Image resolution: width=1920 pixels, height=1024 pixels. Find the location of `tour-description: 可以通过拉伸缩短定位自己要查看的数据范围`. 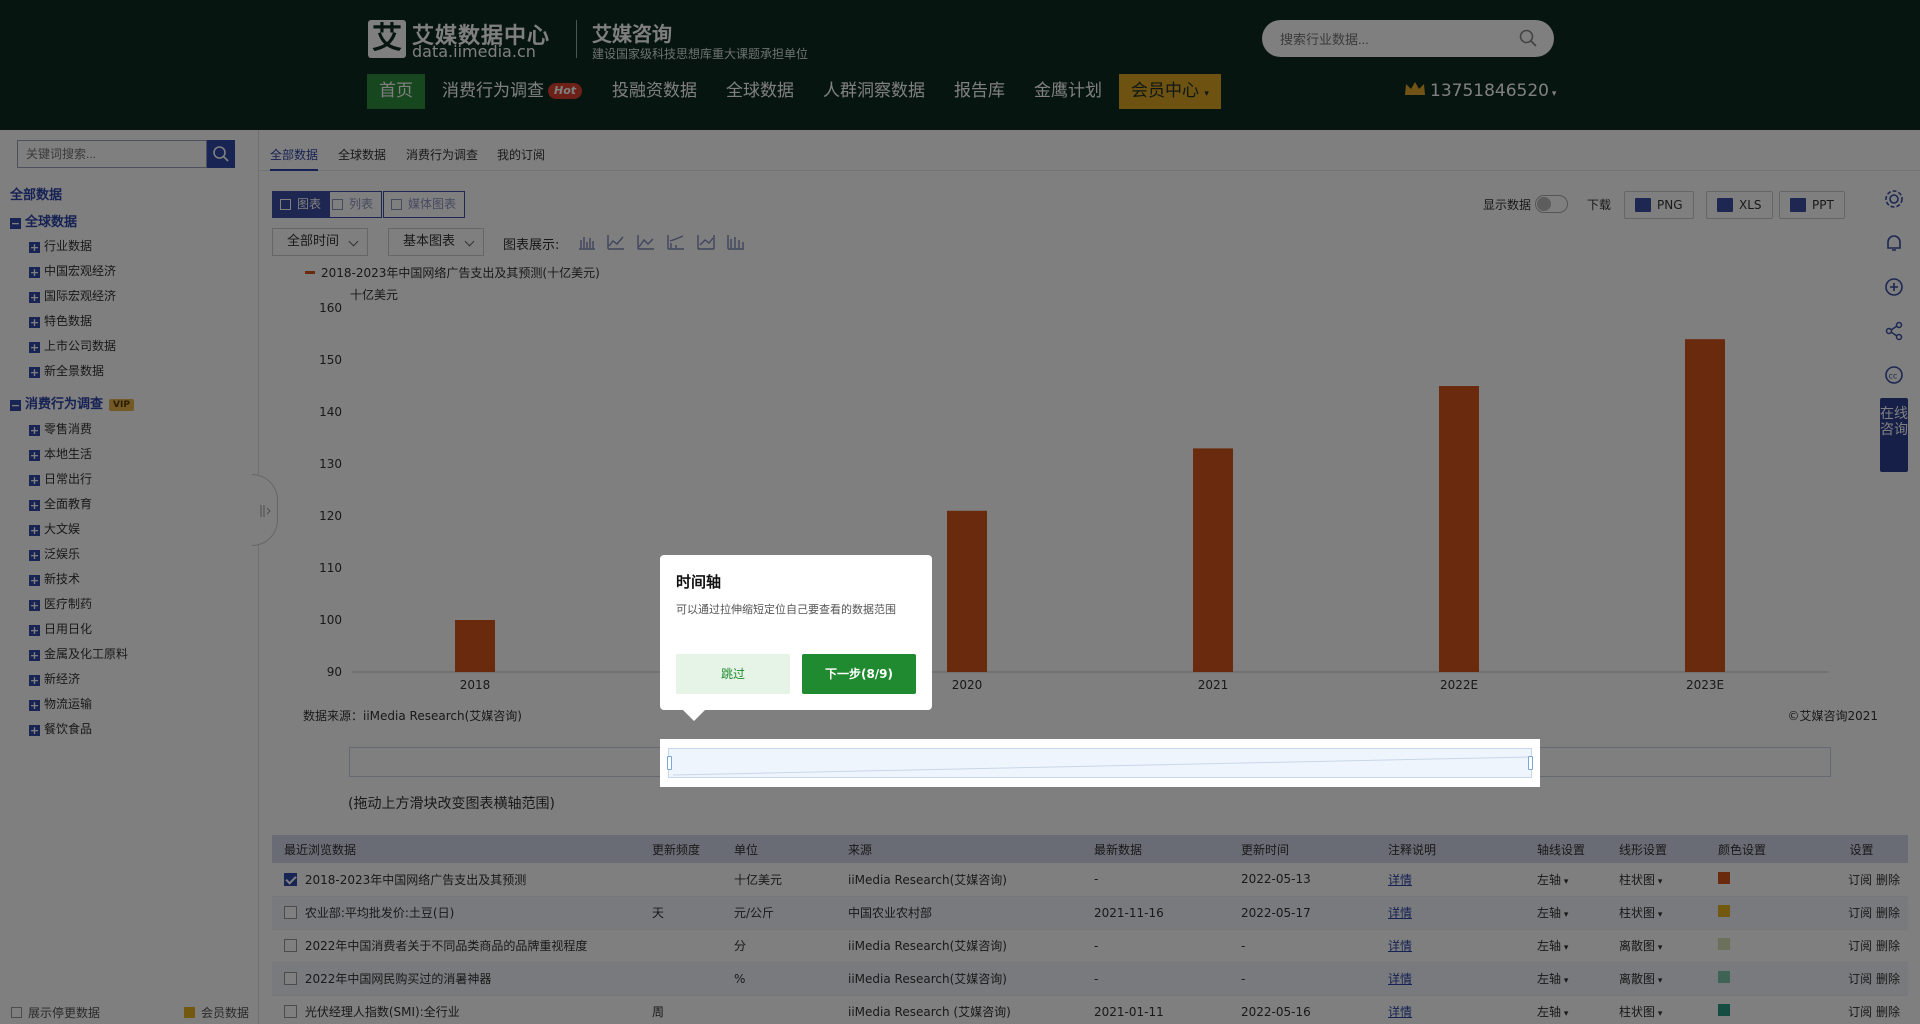

tour-description: 可以通过拉伸缩短定位自己要查看的数据范围 is located at coordinates (786, 609).